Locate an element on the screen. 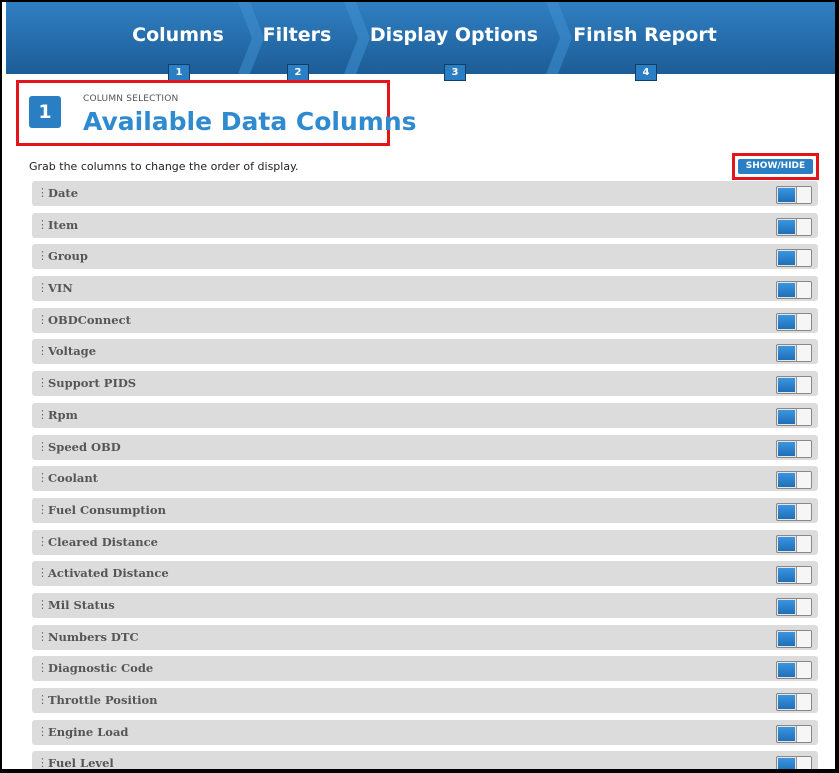  step-finish-report: Finish Report 4 is located at coordinates (645, 41).